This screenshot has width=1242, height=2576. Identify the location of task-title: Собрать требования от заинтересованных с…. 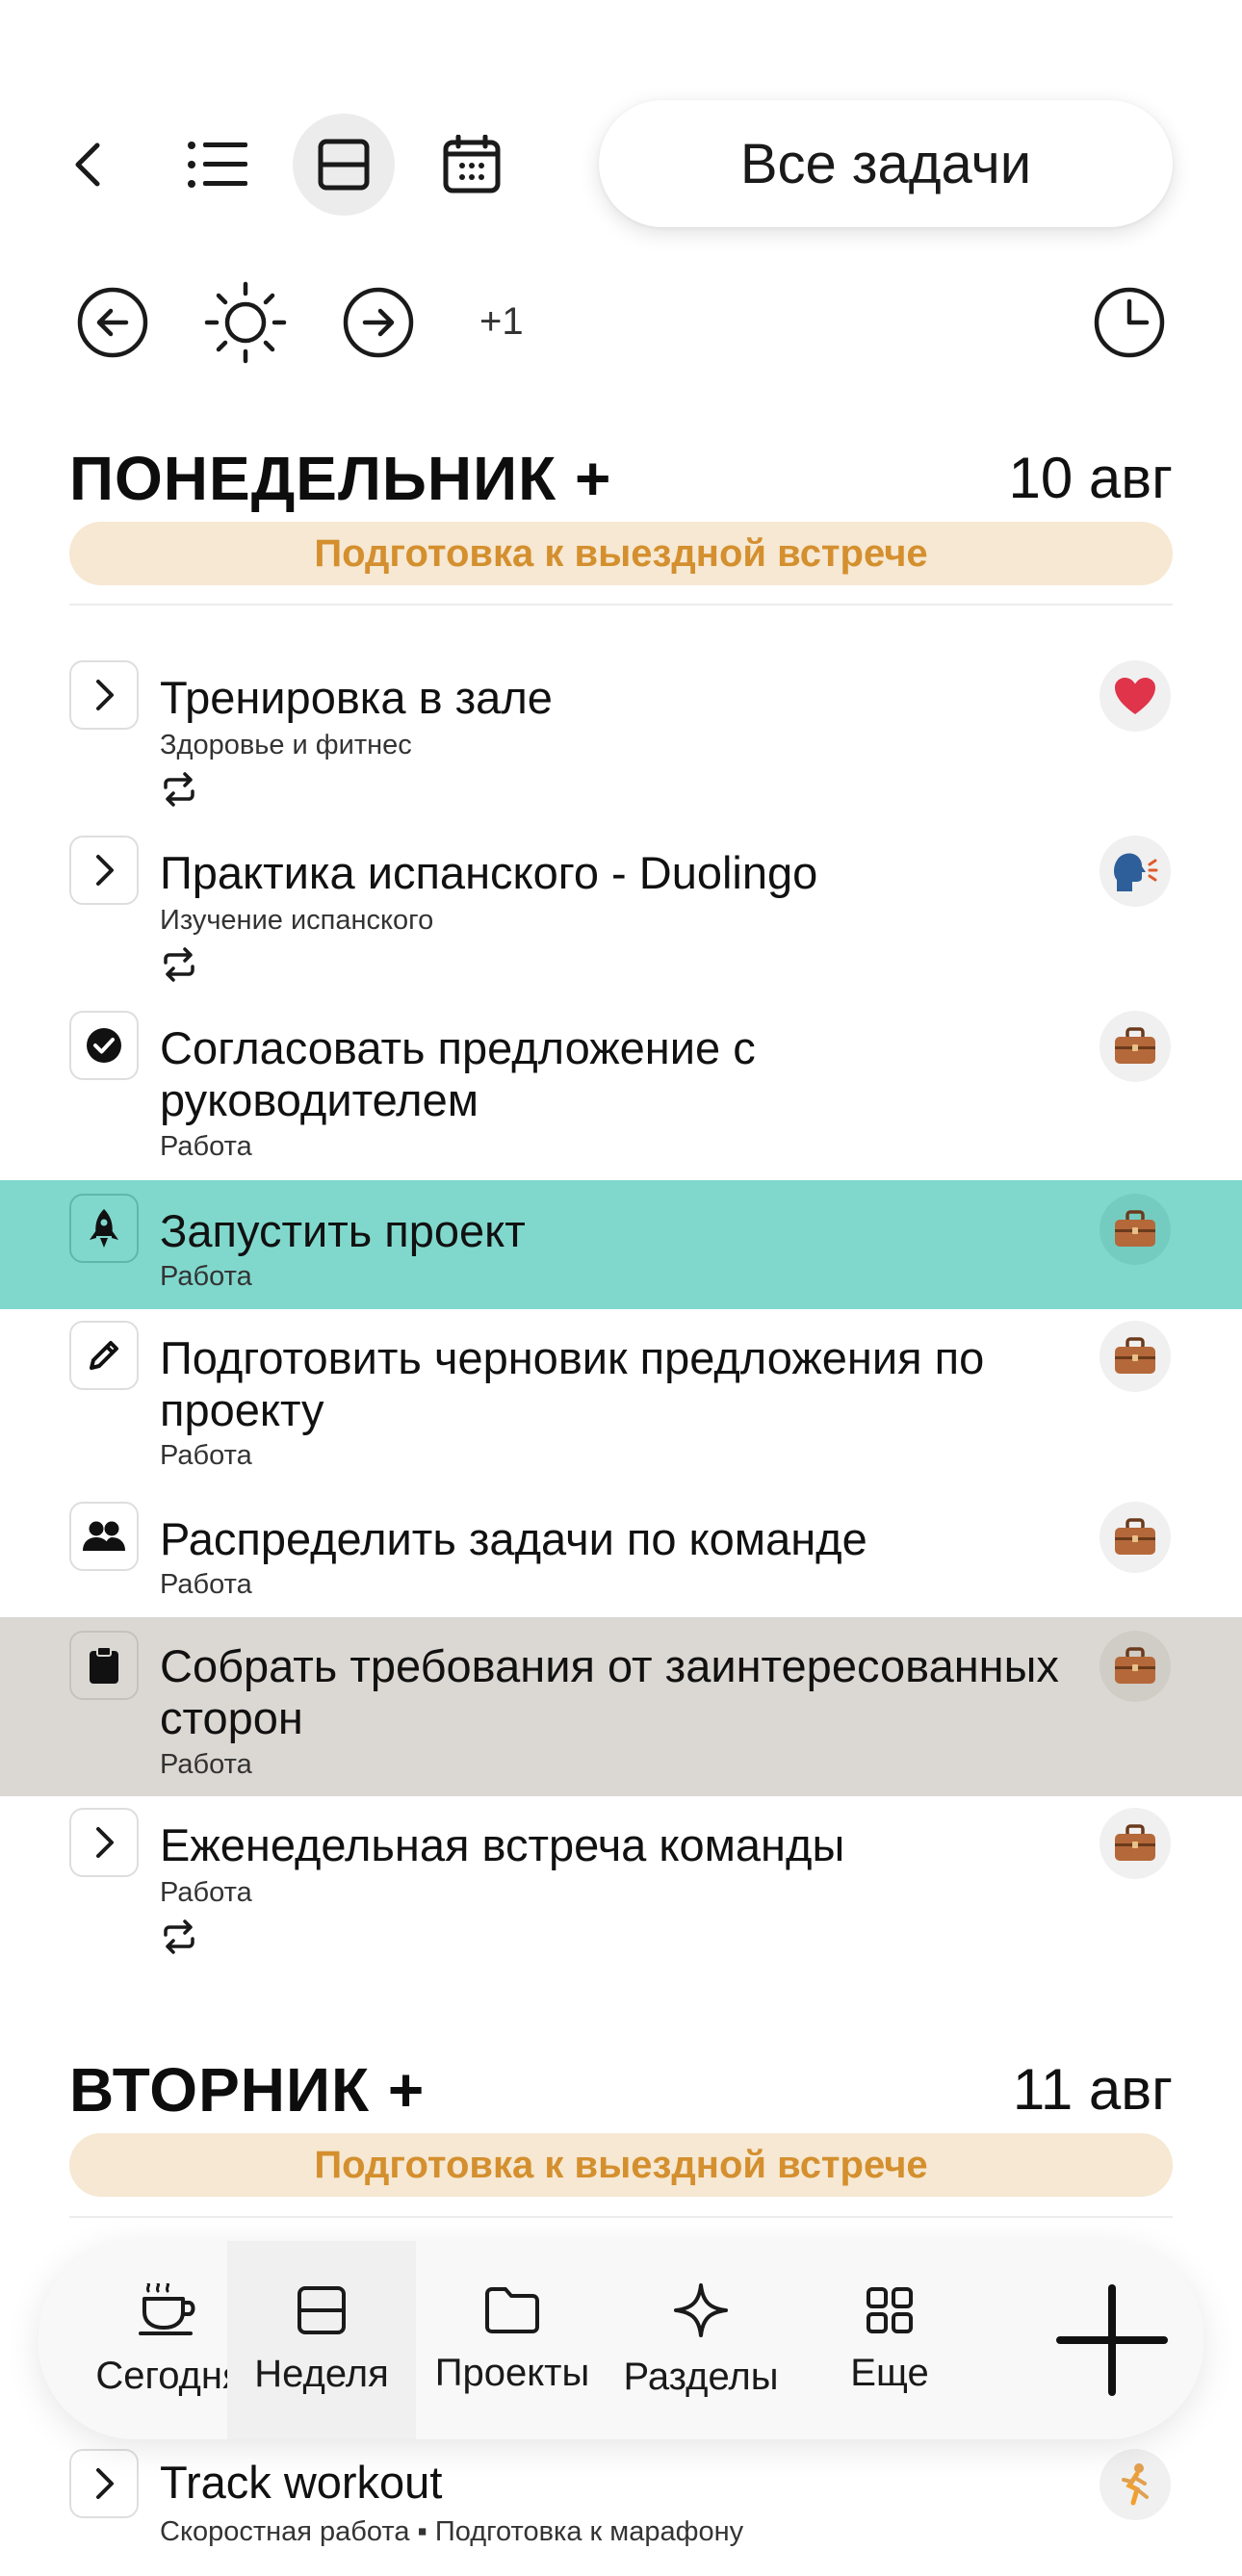
(612, 1692).